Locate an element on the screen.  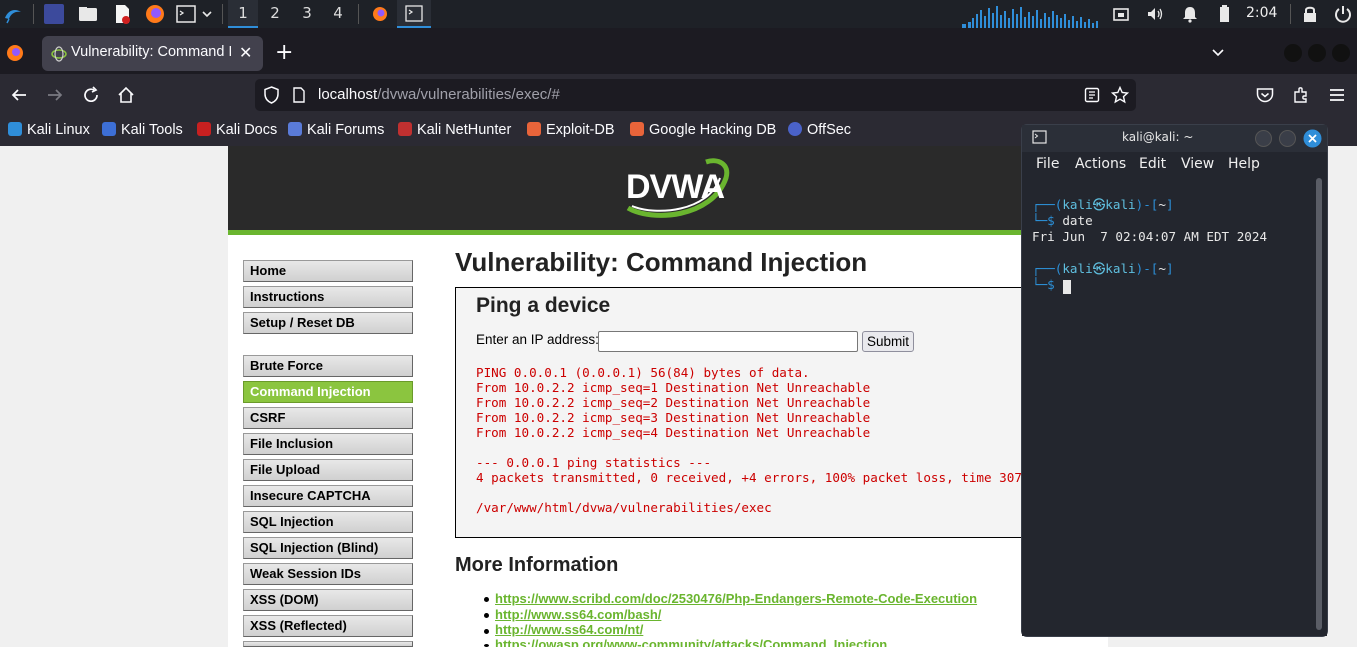
menu-item-sql-injection-blind: SQL Injection (Blind) is located at coordinates (328, 548).